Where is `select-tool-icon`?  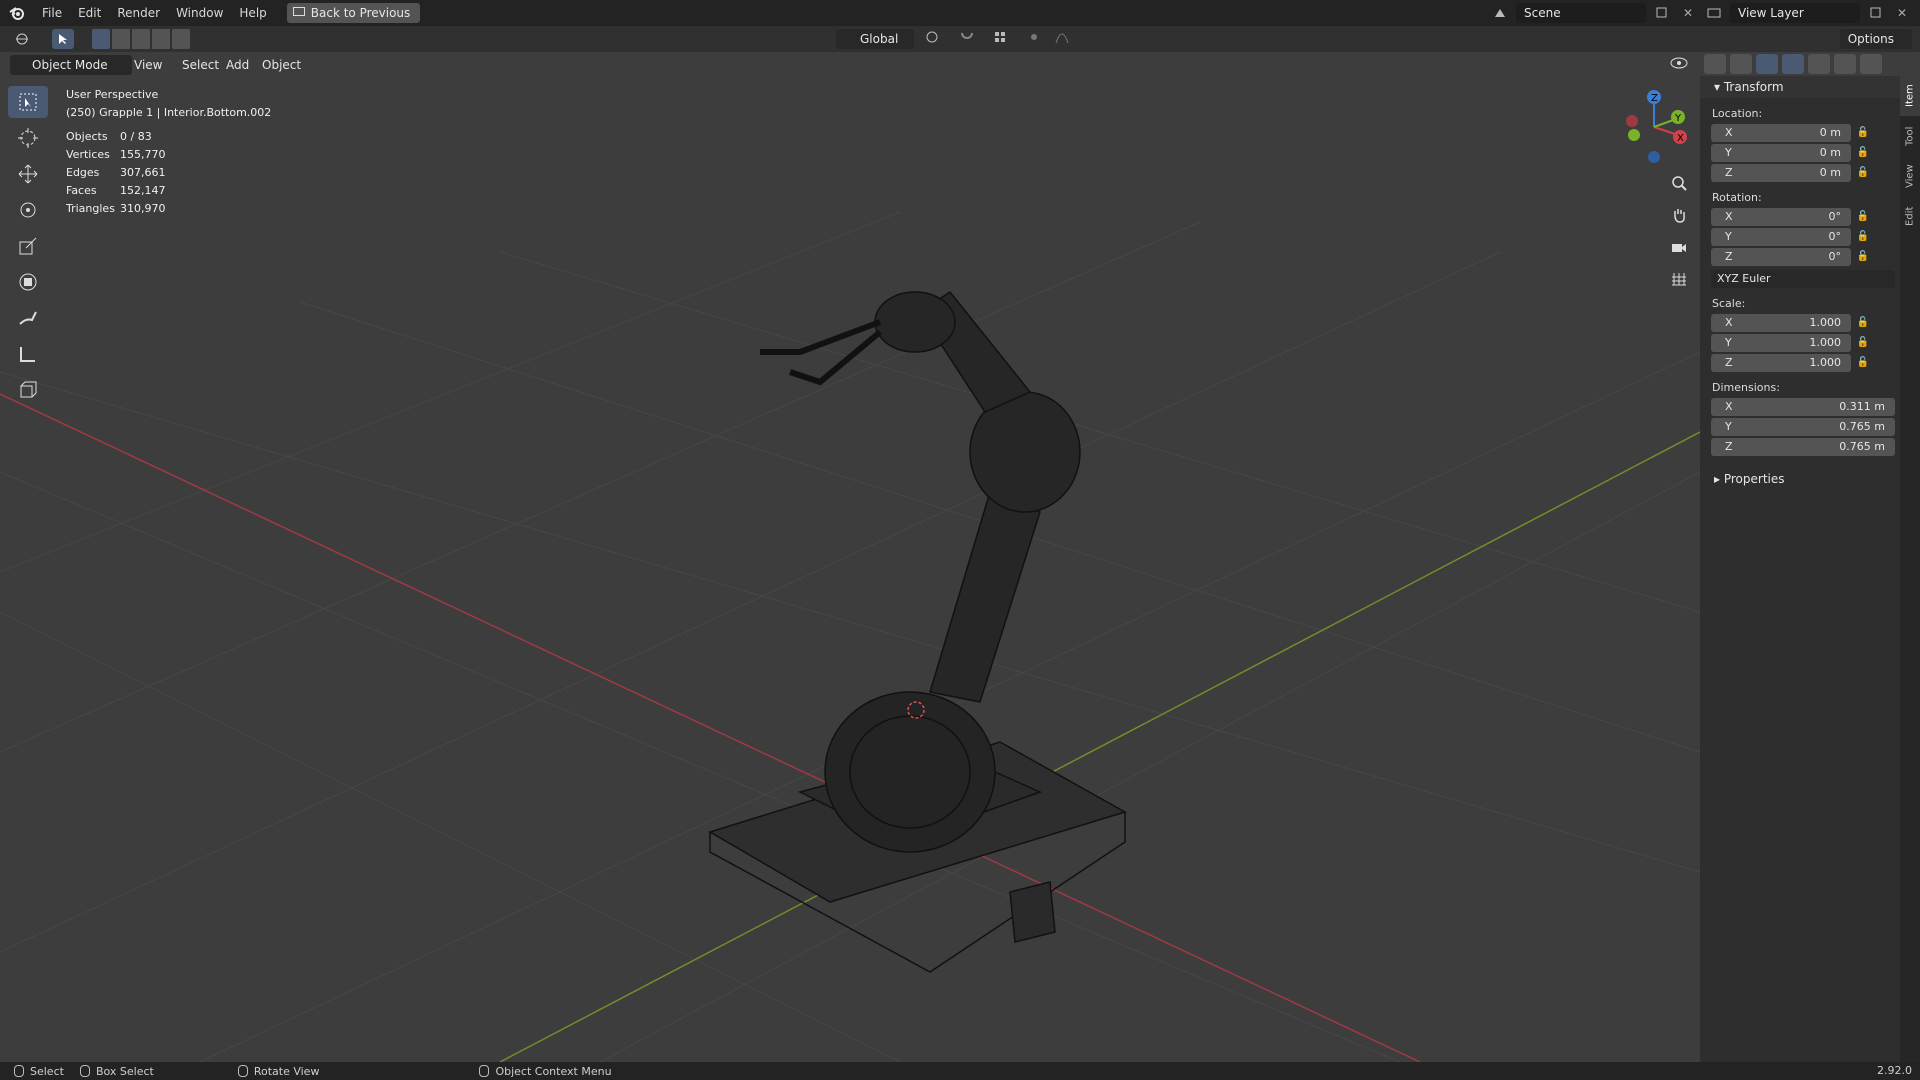 select-tool-icon is located at coordinates (63, 39).